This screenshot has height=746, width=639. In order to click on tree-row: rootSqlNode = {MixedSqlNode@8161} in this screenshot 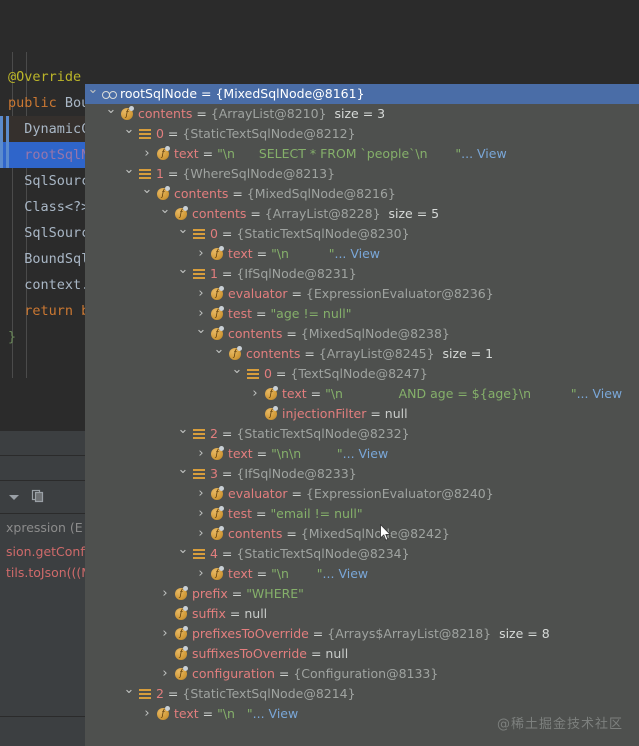, I will do `click(362, 94)`.